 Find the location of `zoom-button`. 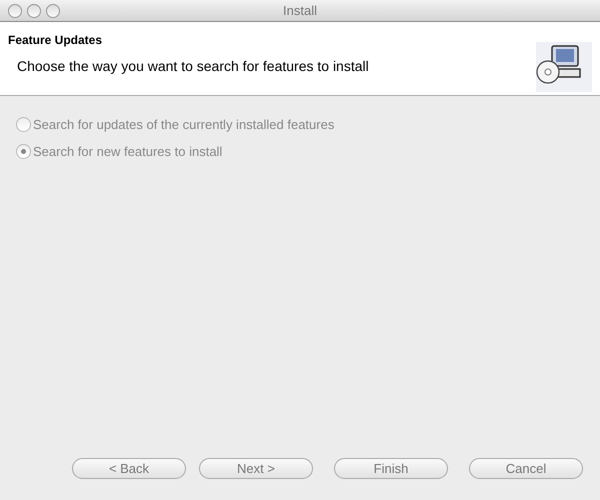

zoom-button is located at coordinates (53, 11).